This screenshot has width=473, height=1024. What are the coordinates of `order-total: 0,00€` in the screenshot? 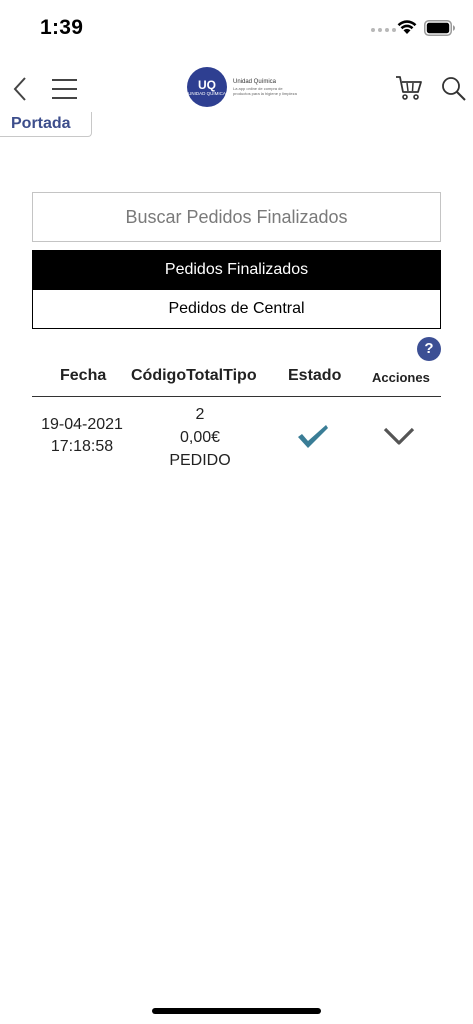 It's located at (200, 437).